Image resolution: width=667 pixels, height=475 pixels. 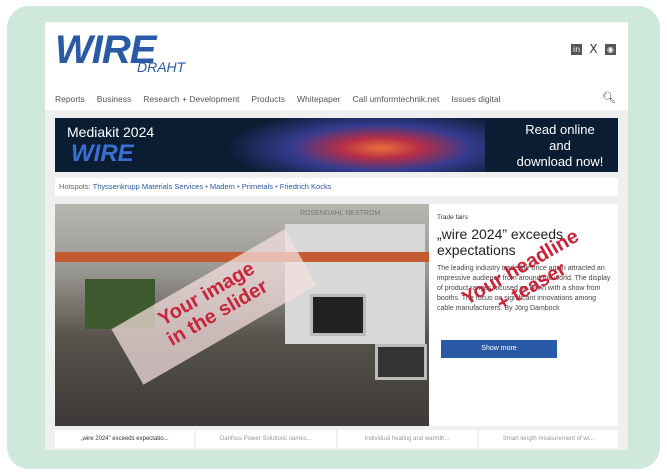 I want to click on nav-whitepaper: Whitepaper, so click(x=318, y=99).